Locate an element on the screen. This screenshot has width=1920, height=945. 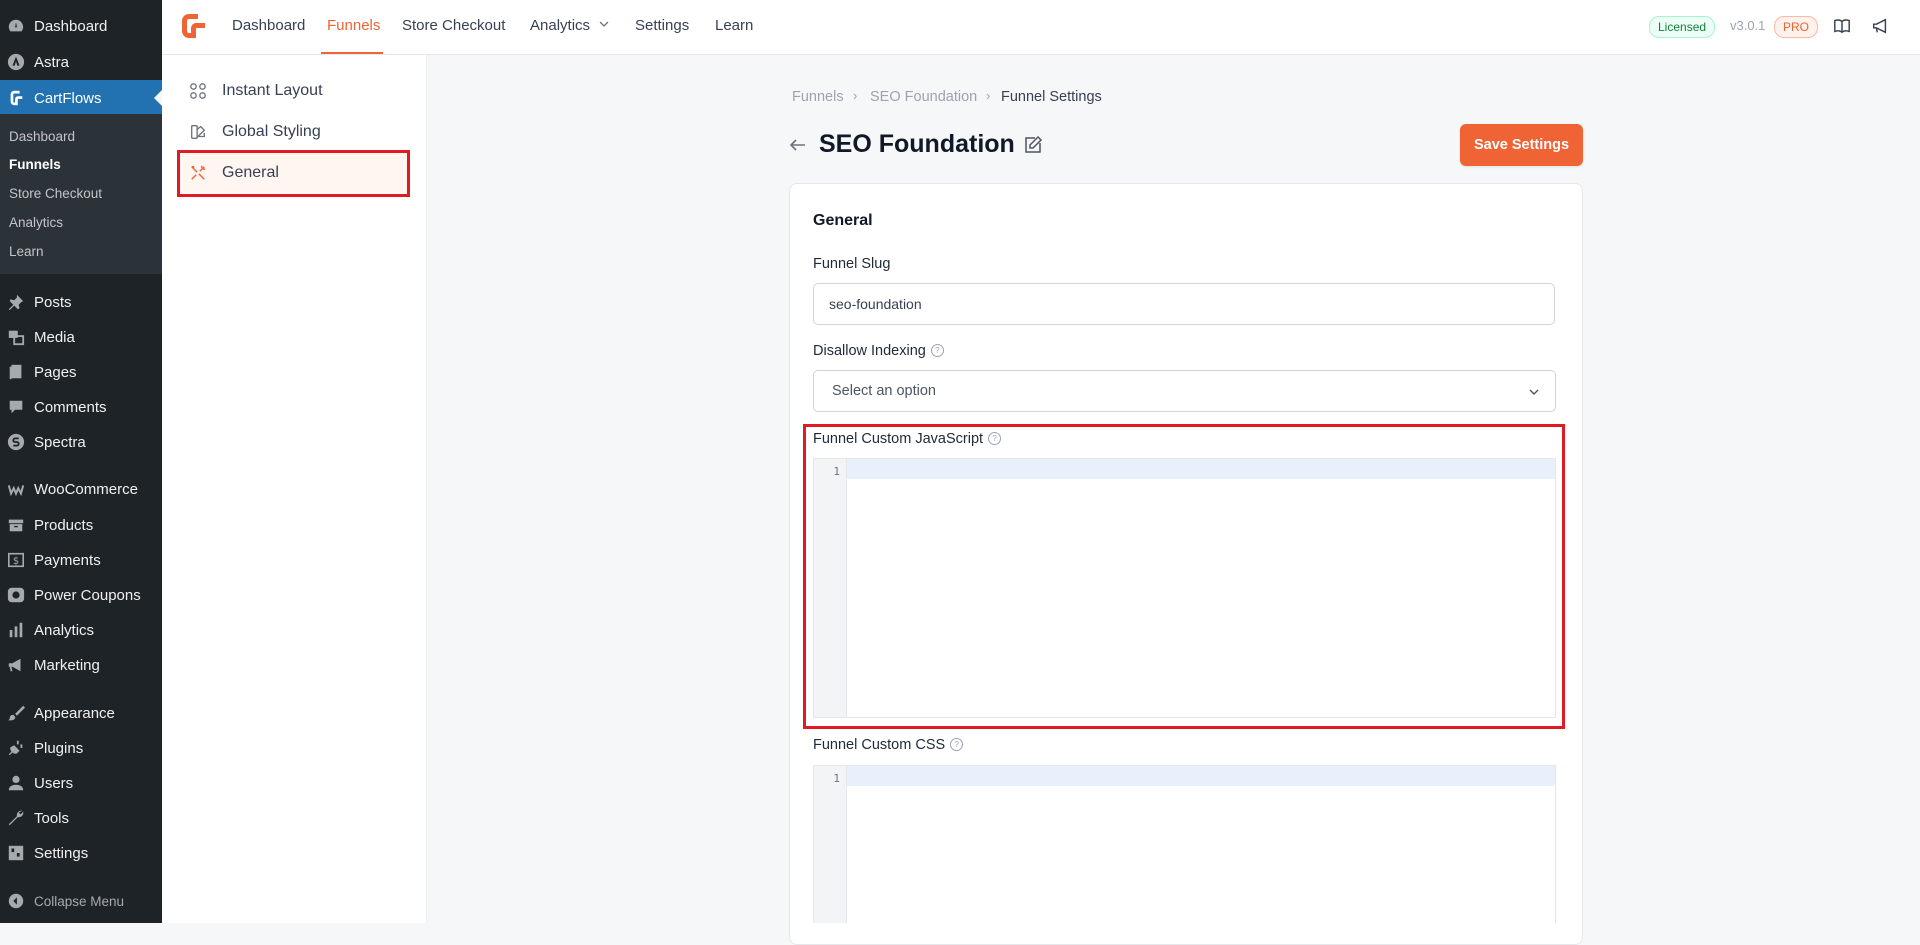
wp-submenu-store-checkout: Store Checkout is located at coordinates (55, 193).